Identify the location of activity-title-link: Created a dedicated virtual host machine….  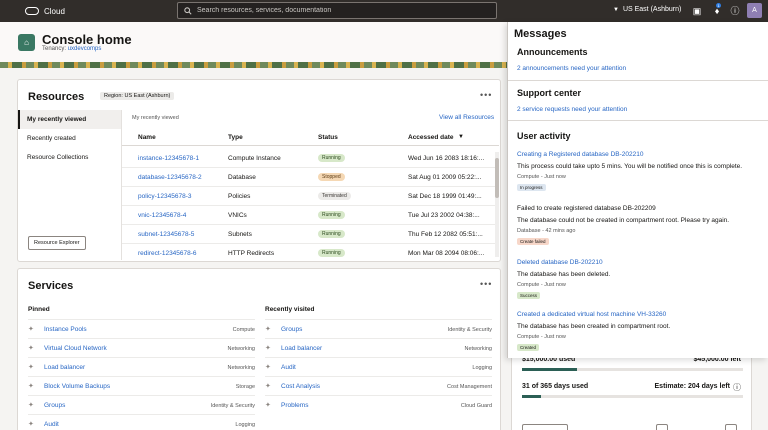
(639, 314).